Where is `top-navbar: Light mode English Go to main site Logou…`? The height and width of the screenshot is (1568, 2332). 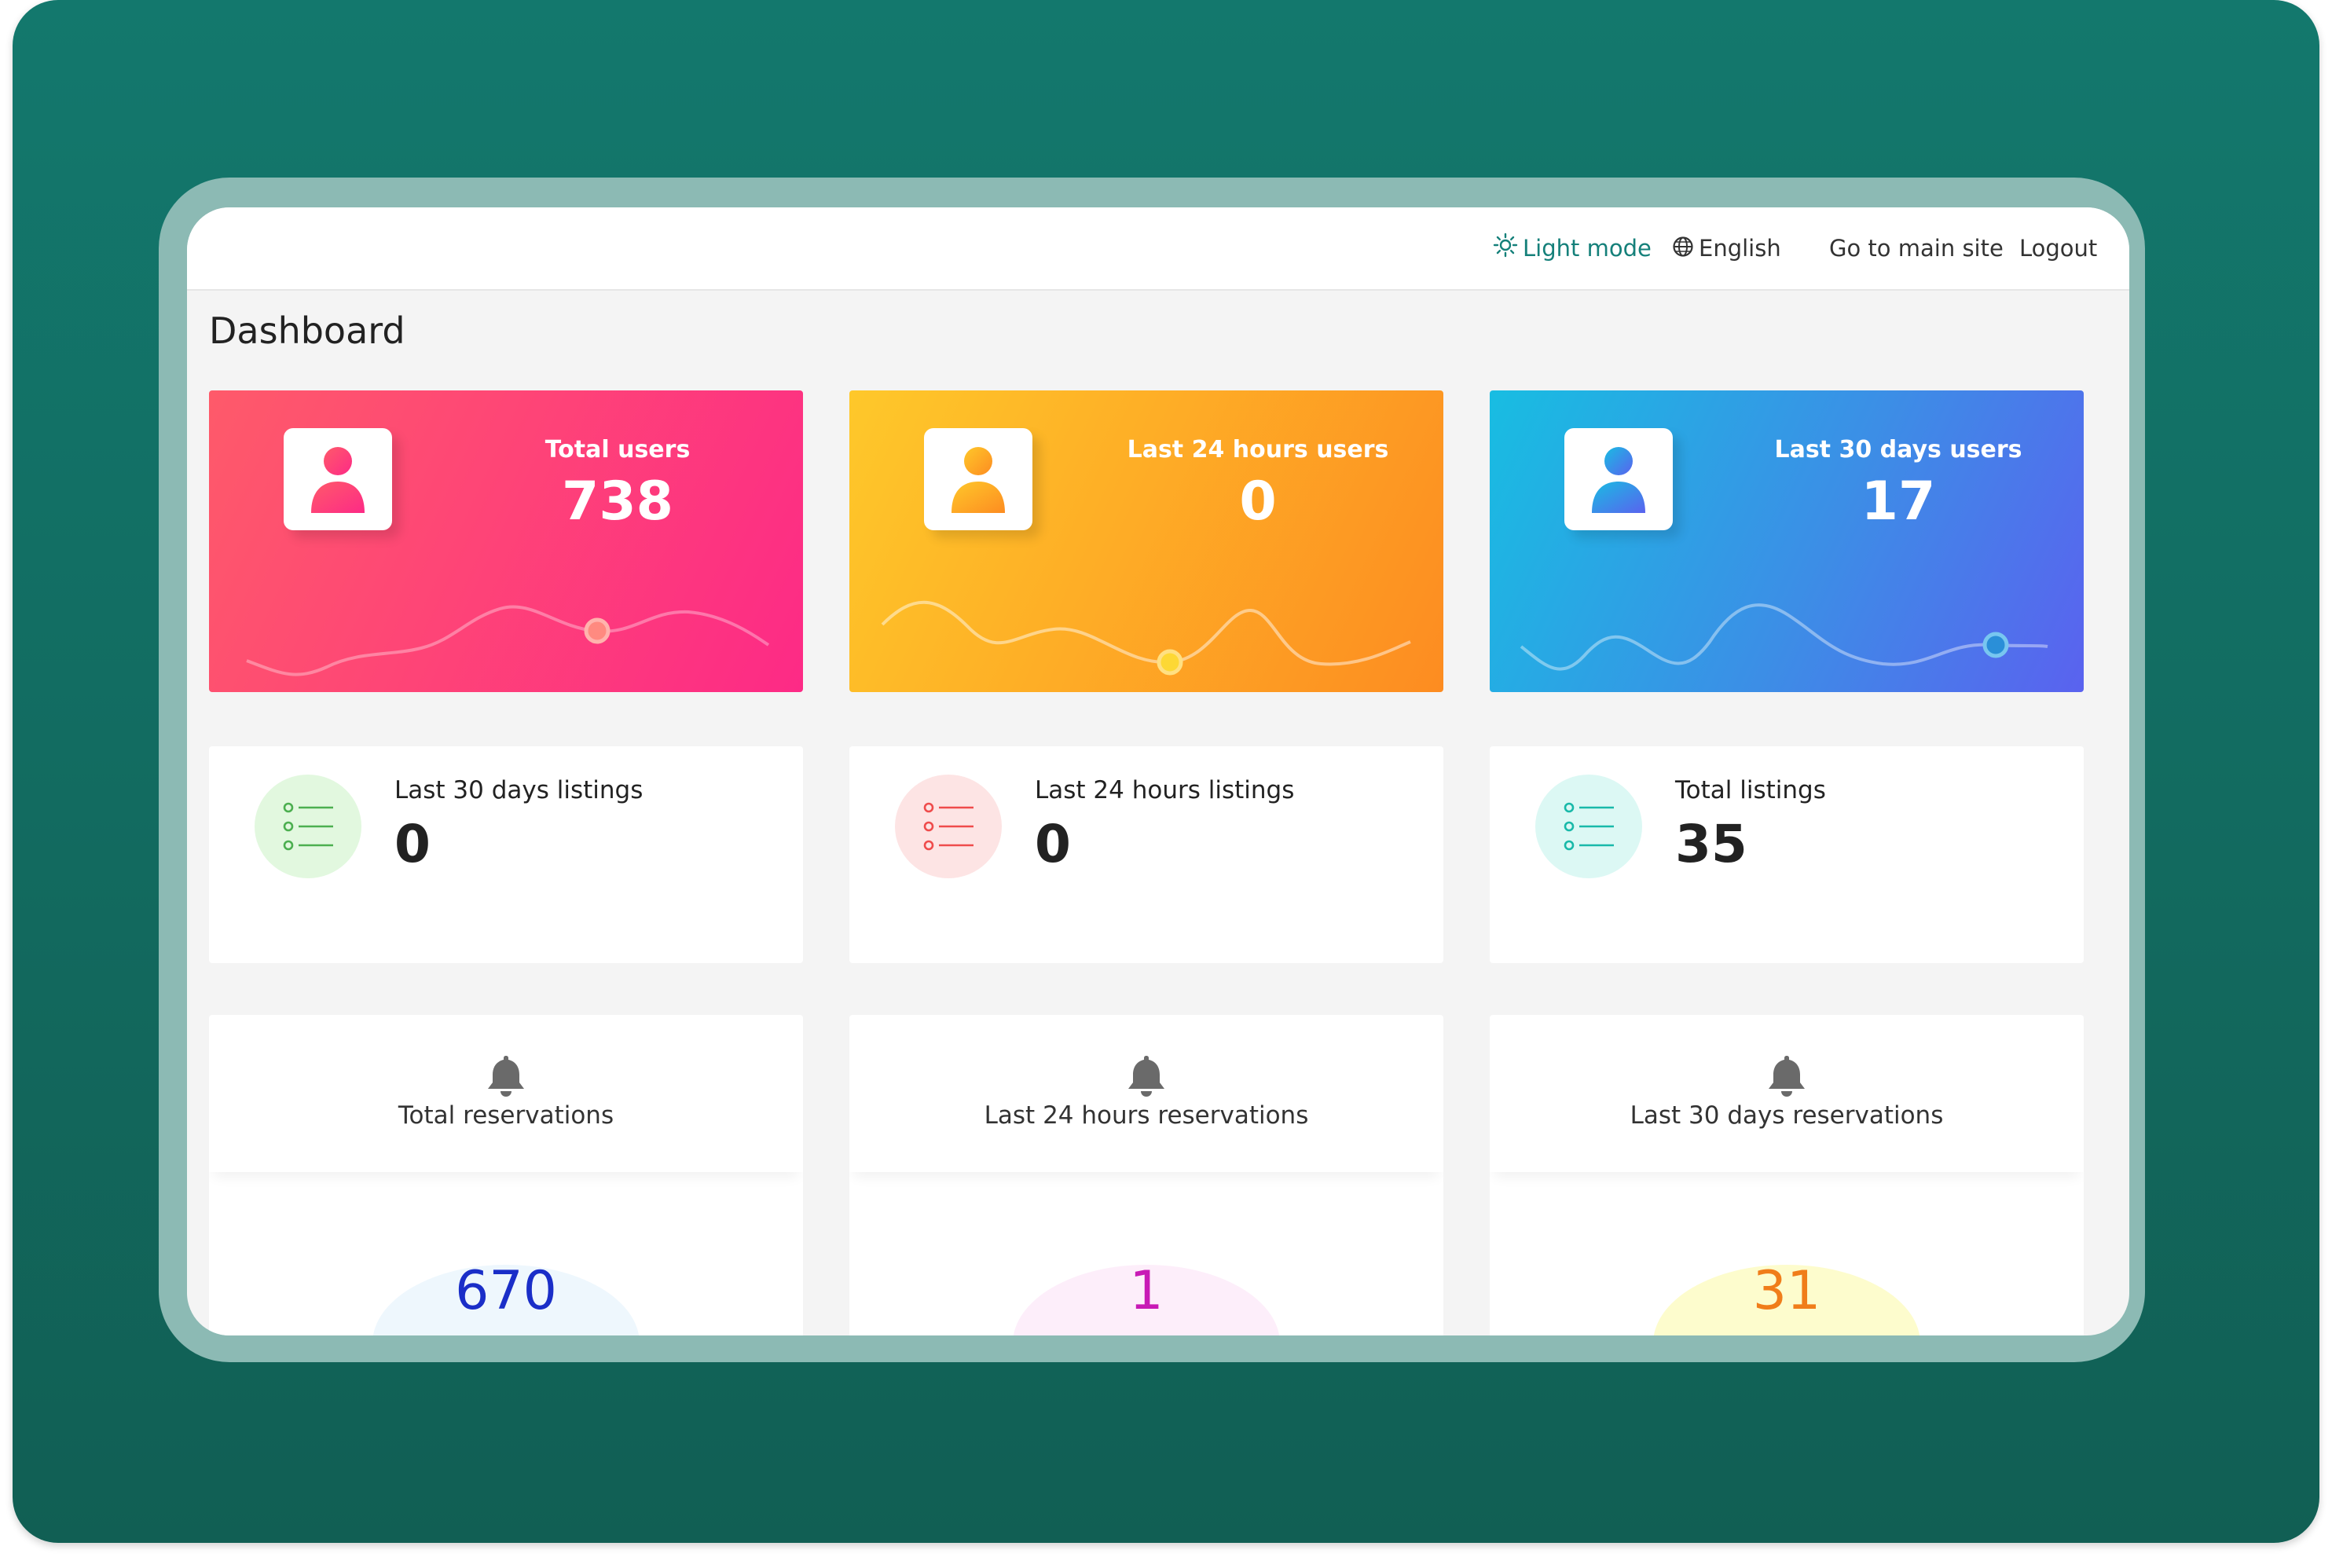
top-navbar: Light mode English Go to main site Logou… is located at coordinates (1158, 249).